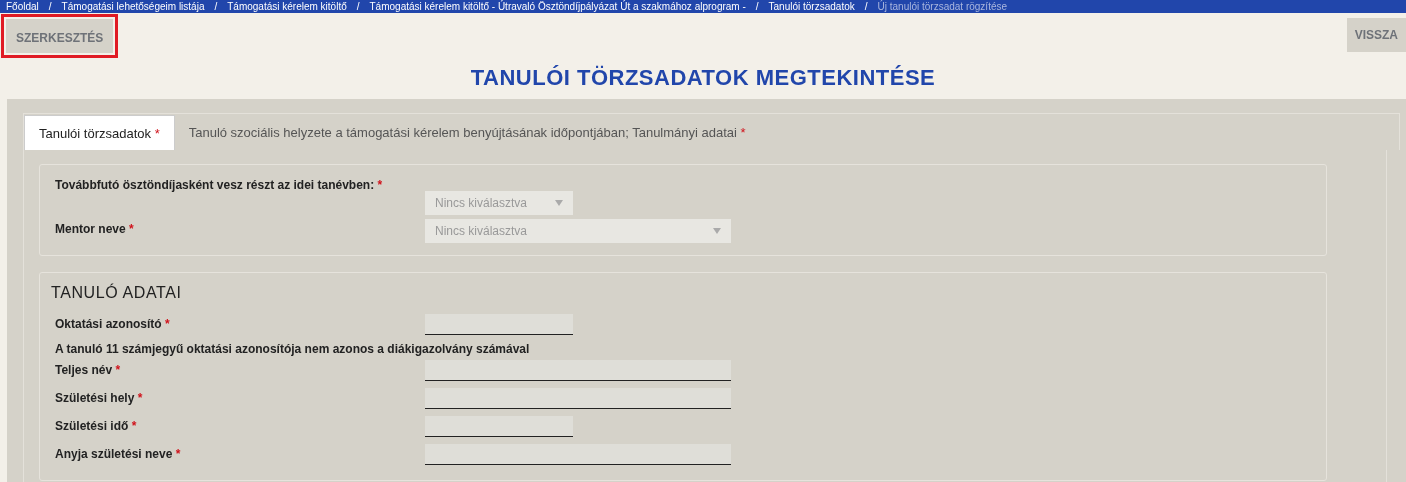 Image resolution: width=1406 pixels, height=482 pixels. What do you see at coordinates (703, 78) in the screenshot?
I see `page-title: TANULÓI TÖRZSADATOK MEGTEKINTÉSE` at bounding box center [703, 78].